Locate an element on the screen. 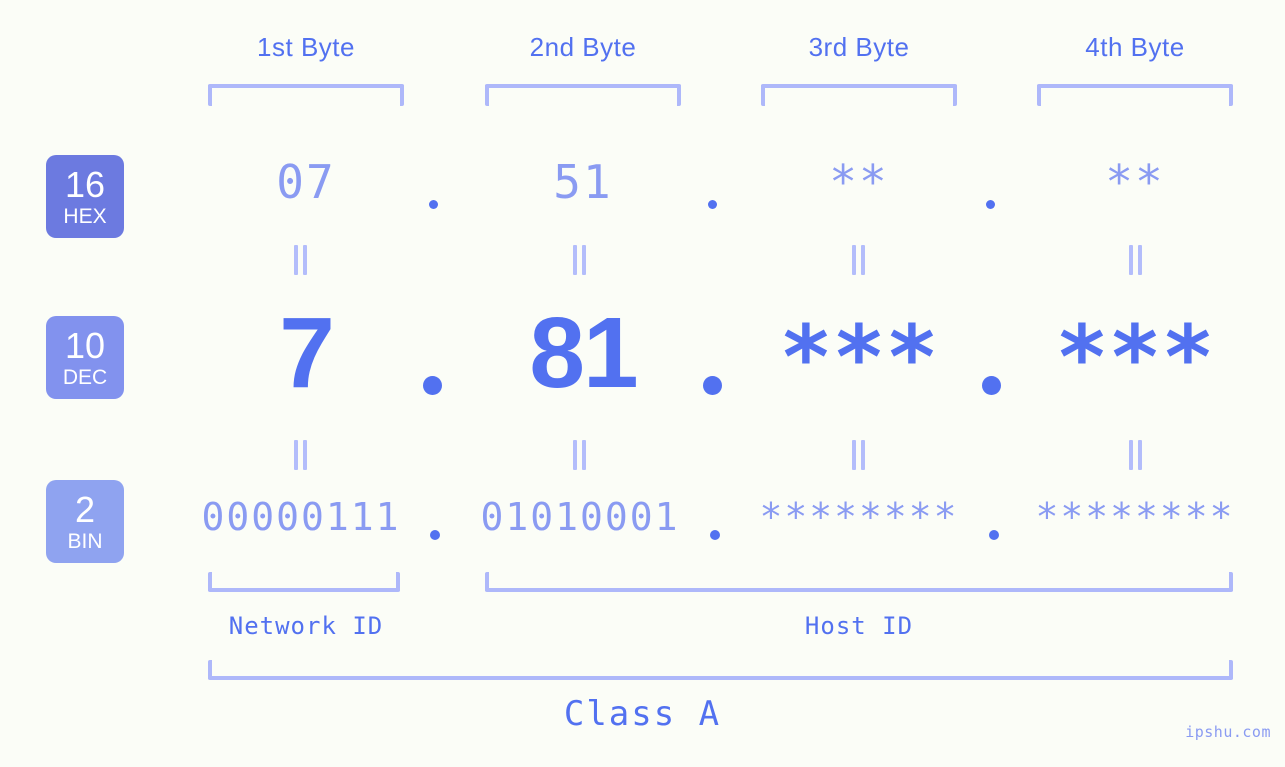  hex-byte-3: ** is located at coordinates (859, 182).